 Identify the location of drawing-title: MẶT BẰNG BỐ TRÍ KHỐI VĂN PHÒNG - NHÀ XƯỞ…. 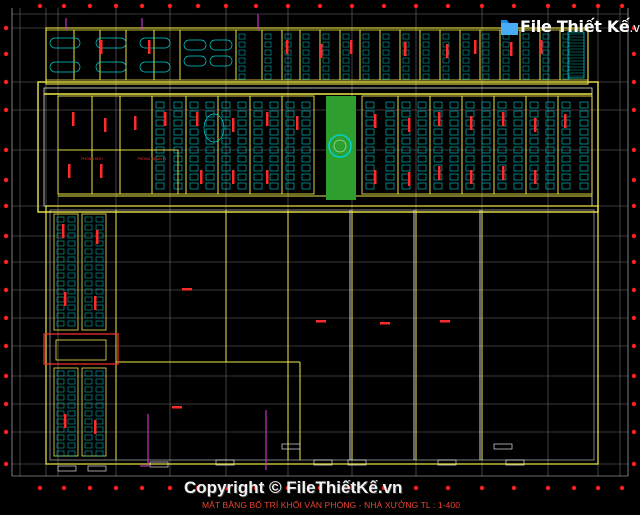
(331, 505).